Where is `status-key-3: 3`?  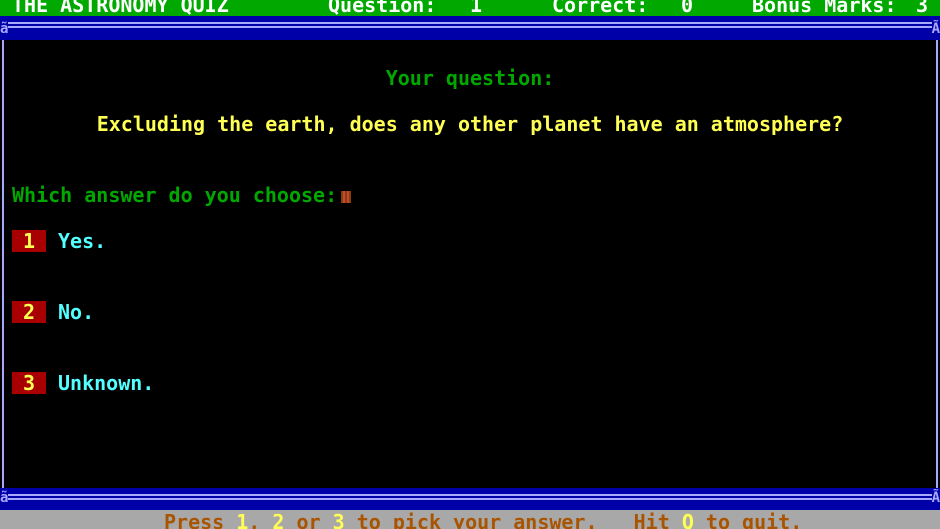 status-key-3: 3 is located at coordinates (338, 519).